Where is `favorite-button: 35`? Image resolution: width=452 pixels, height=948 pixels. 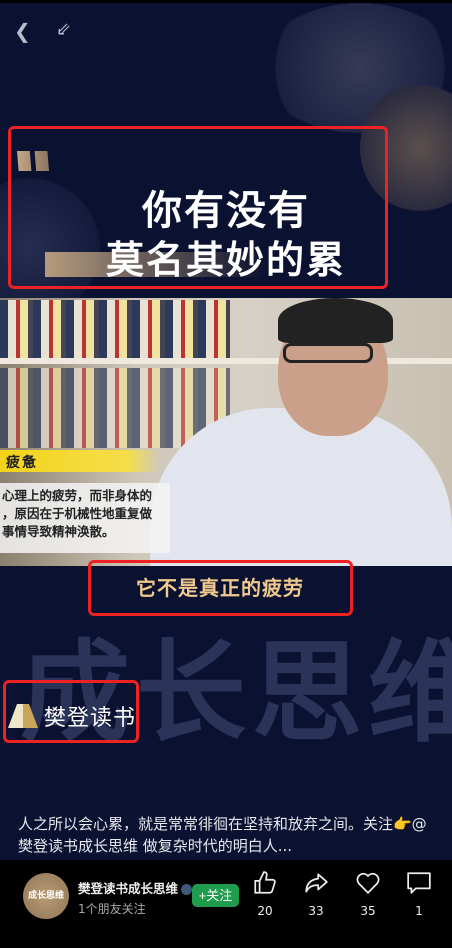
favorite-button: 35 is located at coordinates (368, 894).